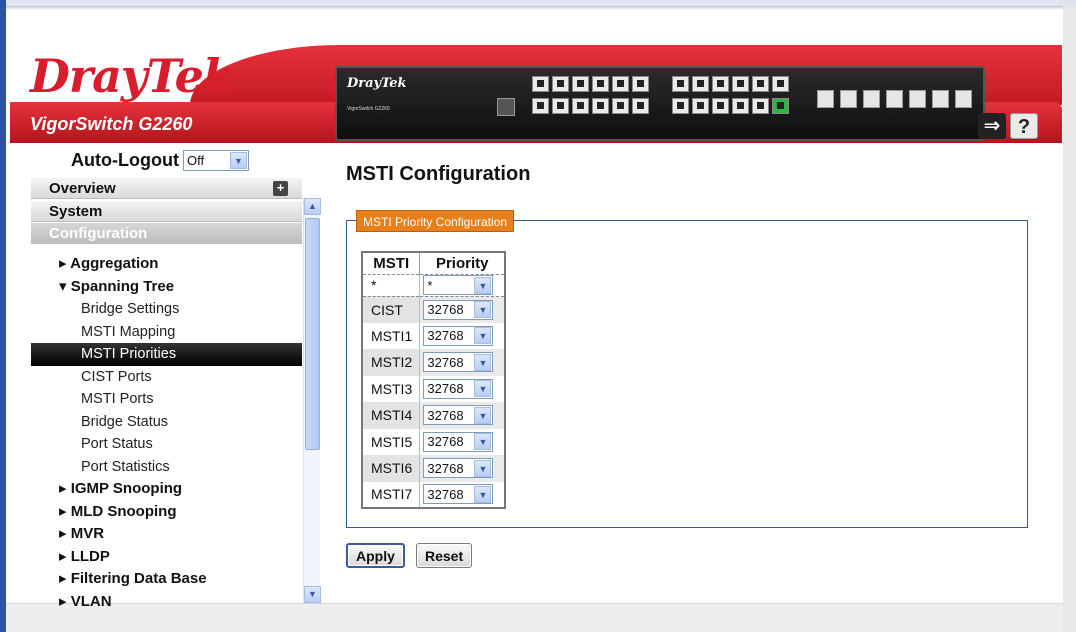  What do you see at coordinates (312, 594) in the screenshot?
I see `scroll-down-icon: ▼` at bounding box center [312, 594].